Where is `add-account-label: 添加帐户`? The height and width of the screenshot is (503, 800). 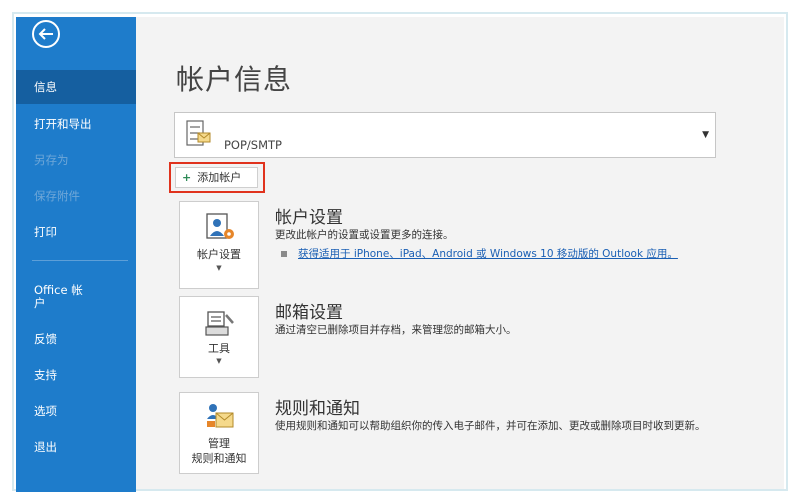 add-account-label: 添加帐户 is located at coordinates (219, 177).